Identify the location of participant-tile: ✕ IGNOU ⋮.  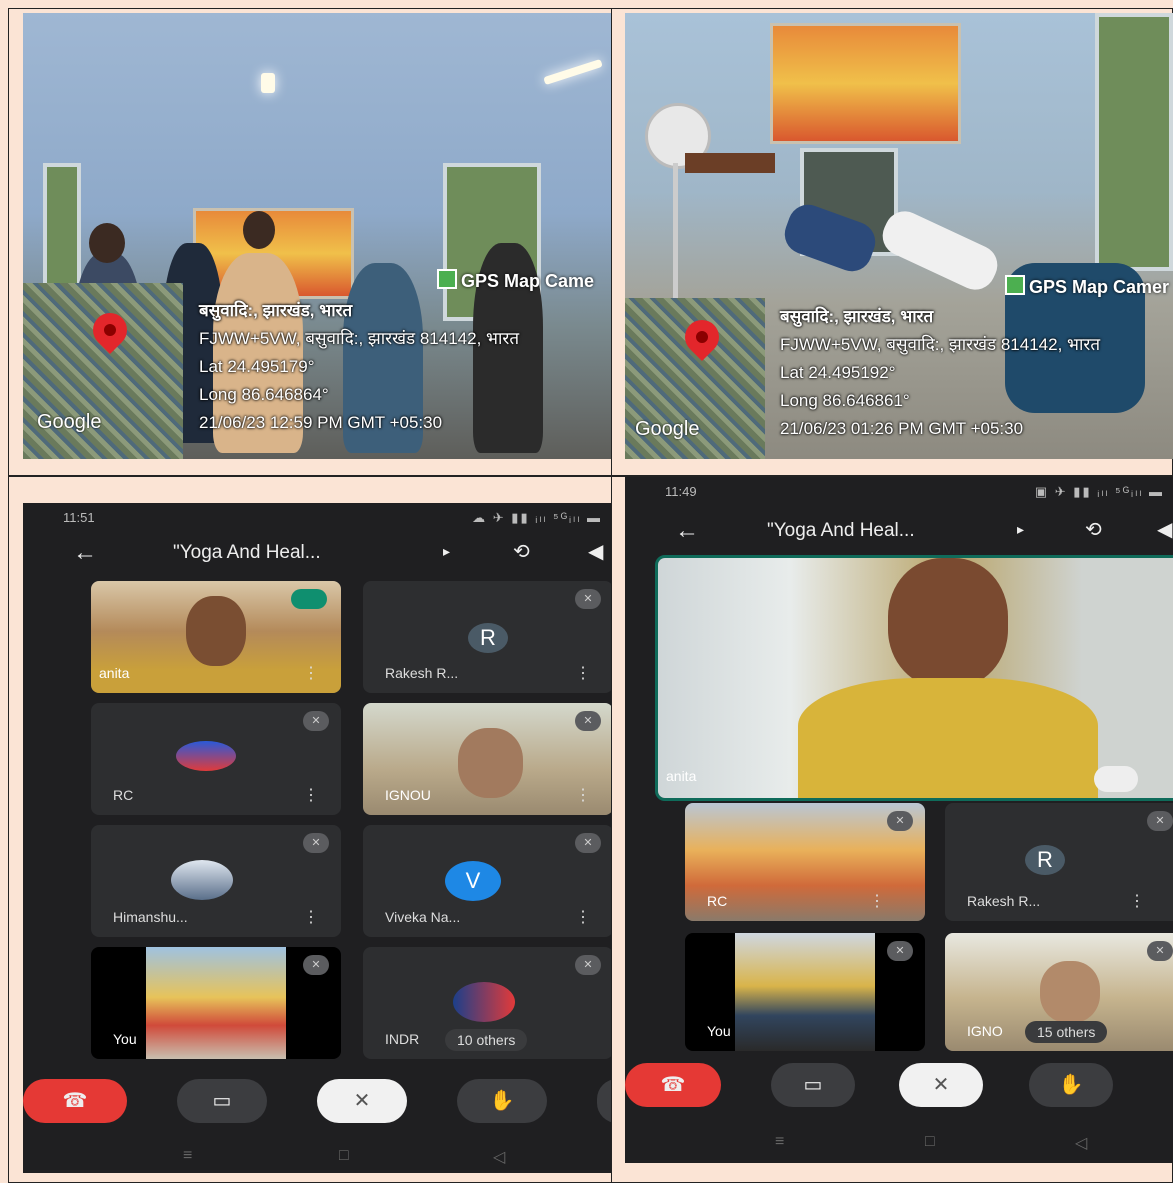
(487, 759).